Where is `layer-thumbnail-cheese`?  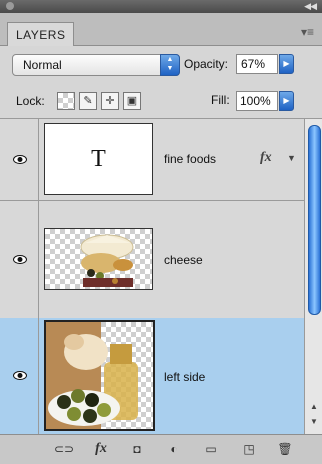
layer-thumbnail-cheese is located at coordinates (98, 259).